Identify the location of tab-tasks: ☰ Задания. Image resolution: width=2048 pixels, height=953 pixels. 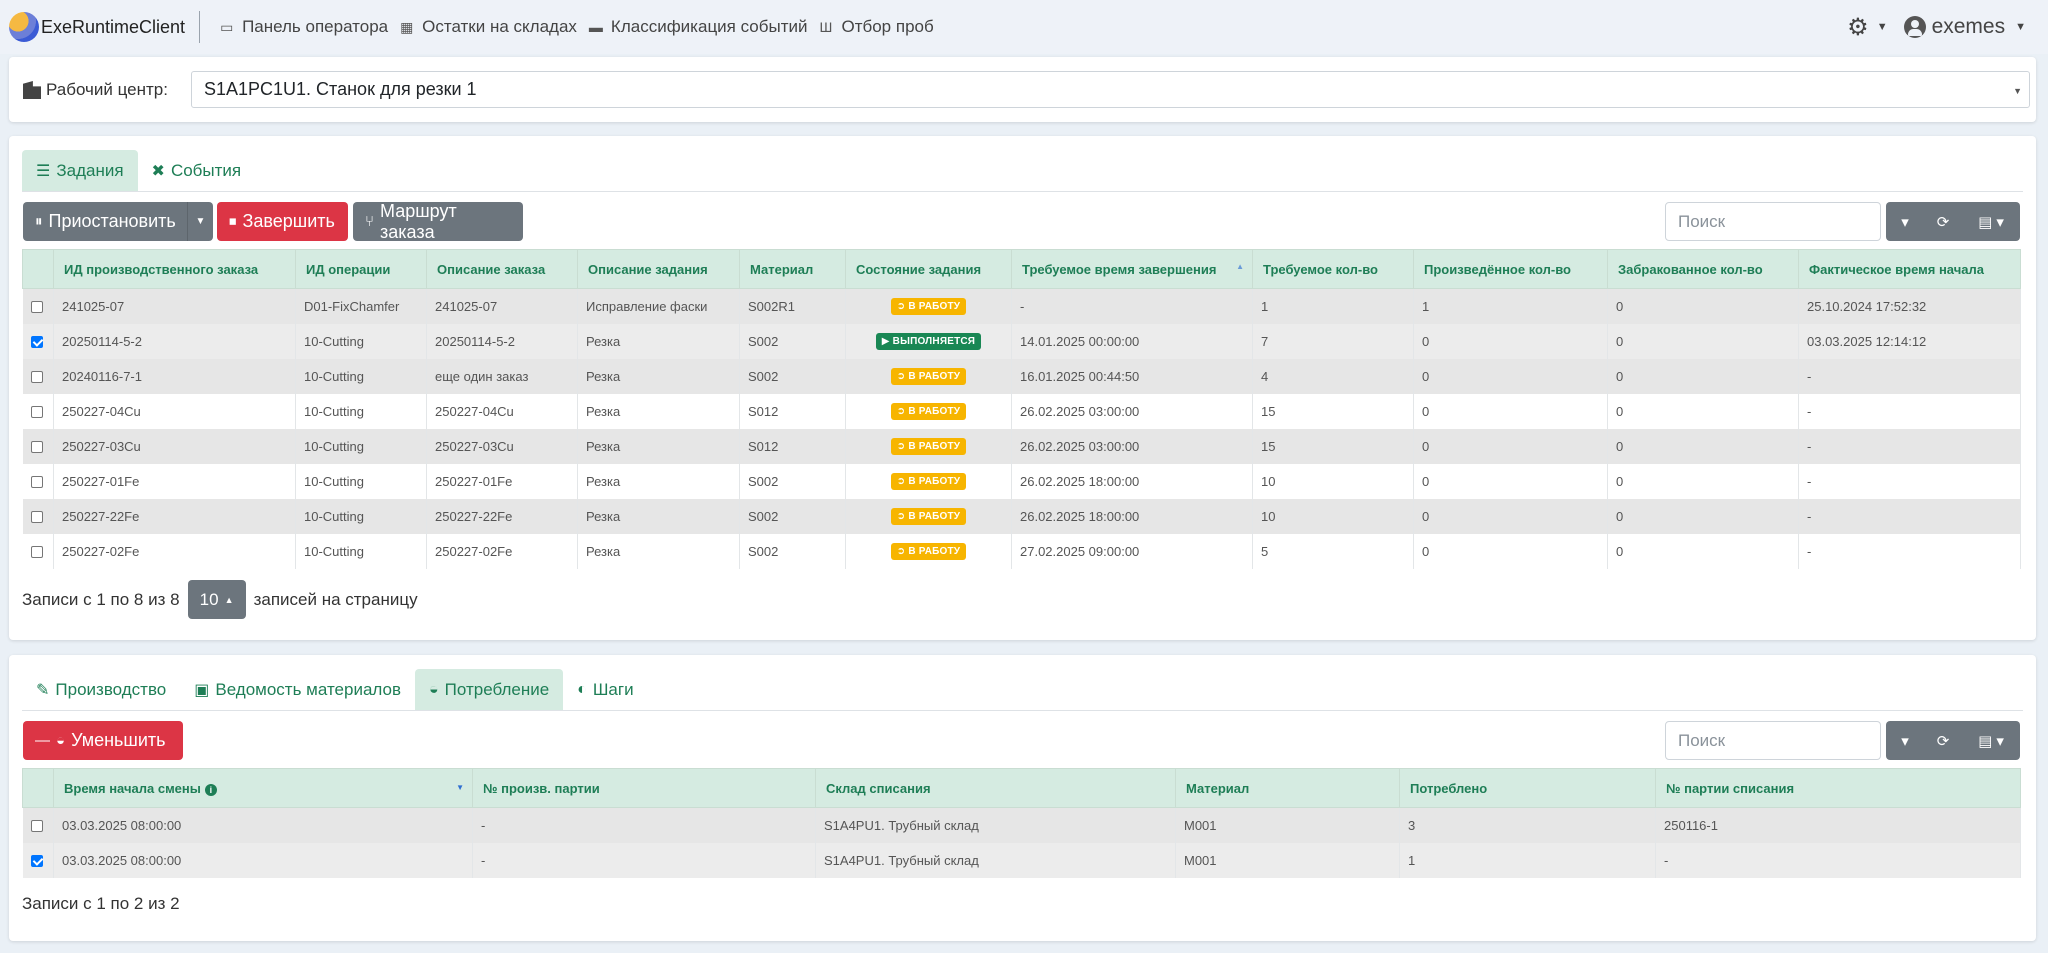
(80, 170).